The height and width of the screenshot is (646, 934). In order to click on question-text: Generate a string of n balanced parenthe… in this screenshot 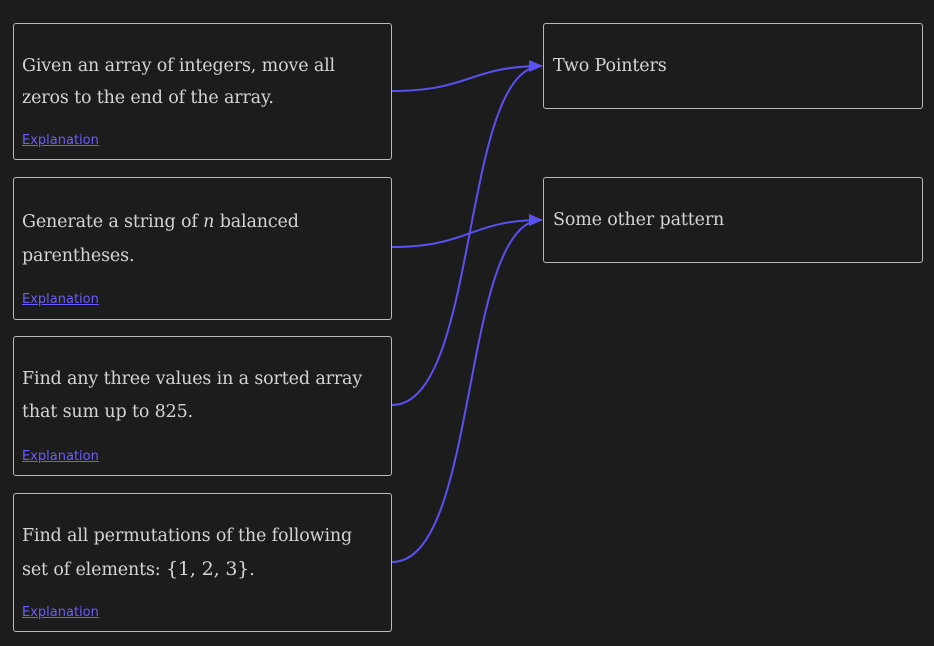, I will do `click(202, 239)`.